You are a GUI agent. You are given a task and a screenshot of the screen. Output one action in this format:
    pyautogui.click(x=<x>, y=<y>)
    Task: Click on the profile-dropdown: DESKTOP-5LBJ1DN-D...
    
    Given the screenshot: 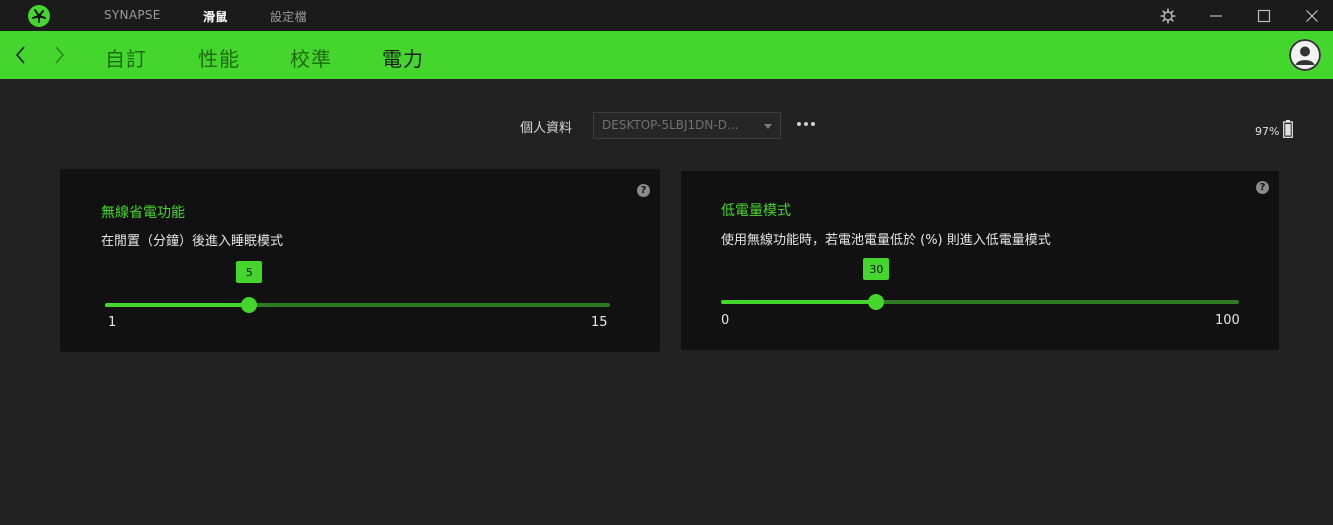 What is the action you would take?
    pyautogui.click(x=687, y=125)
    